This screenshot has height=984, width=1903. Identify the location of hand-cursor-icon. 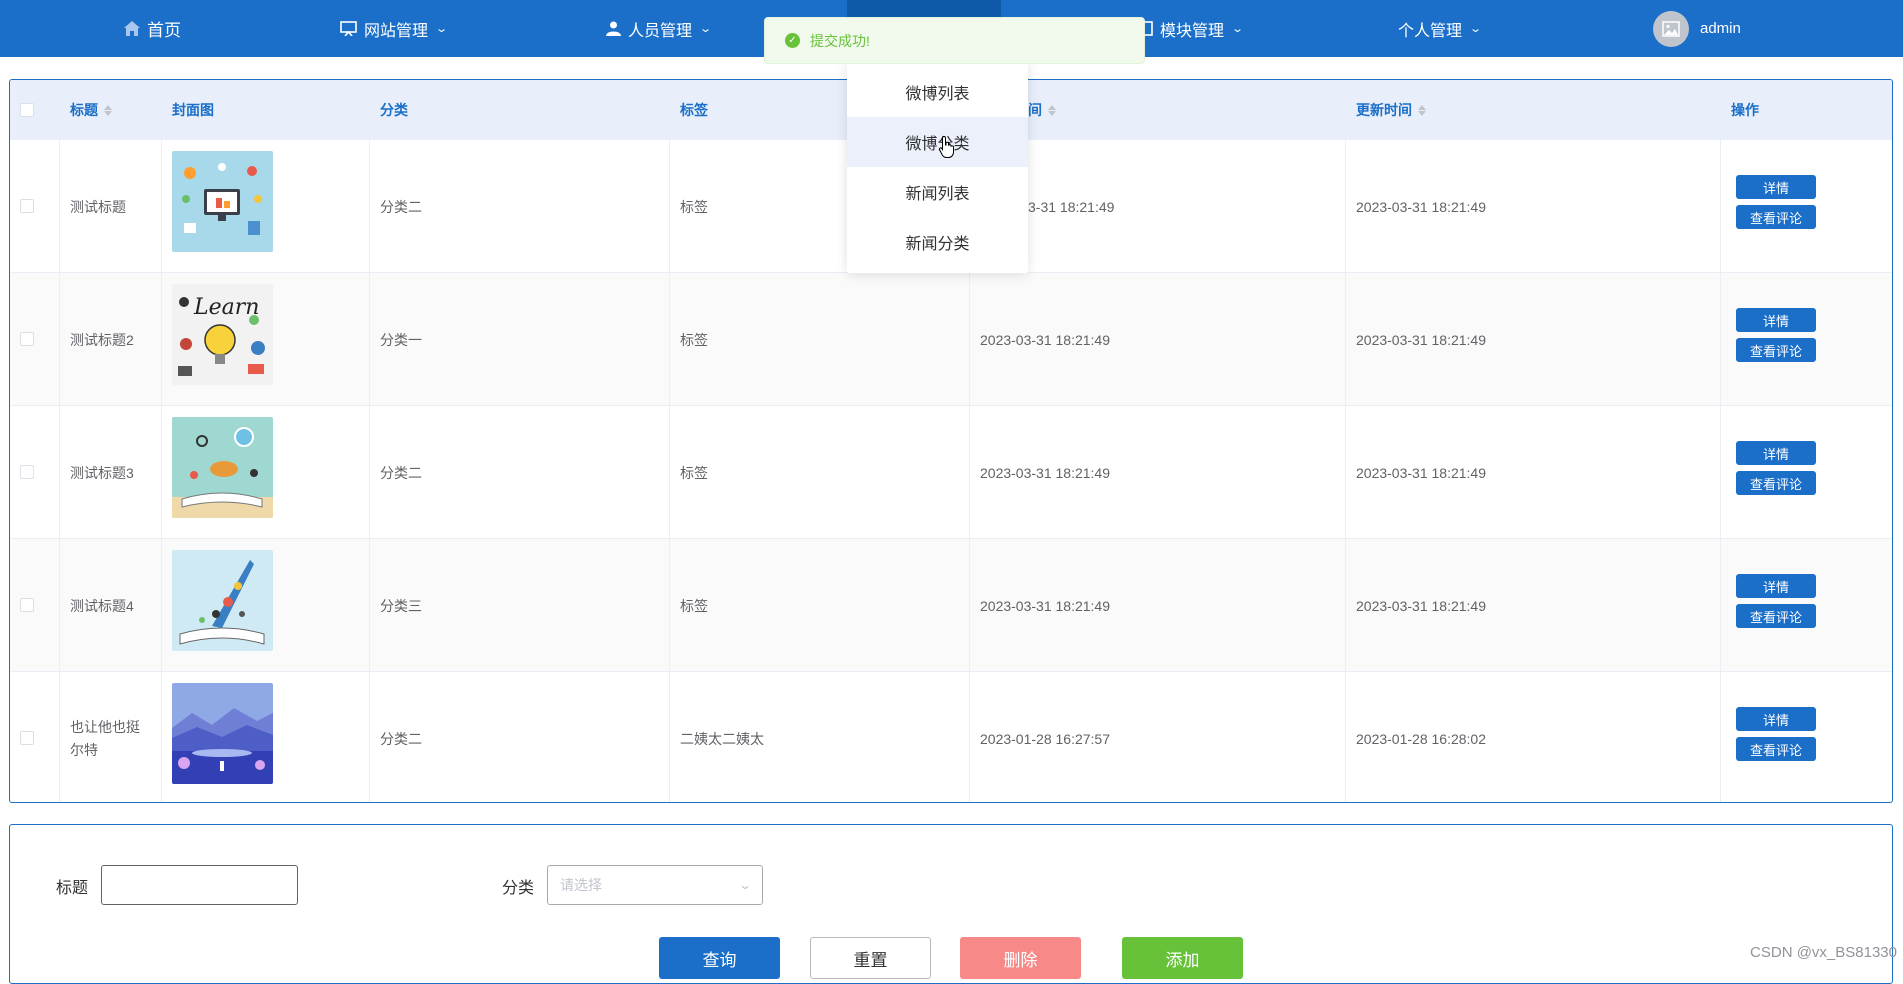
(946, 146).